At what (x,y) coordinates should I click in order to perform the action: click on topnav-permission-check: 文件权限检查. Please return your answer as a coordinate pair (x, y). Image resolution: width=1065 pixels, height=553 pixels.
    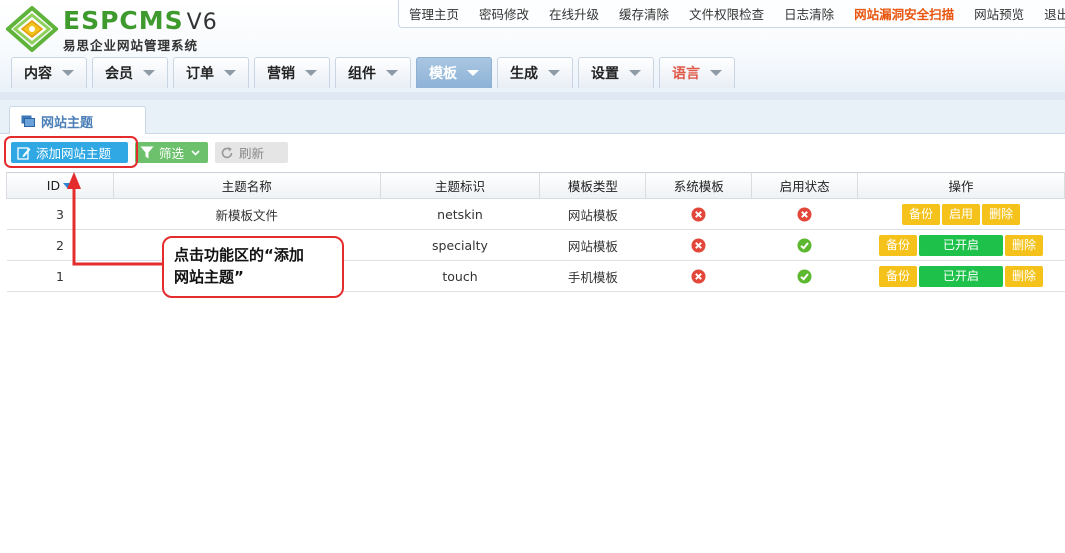
    Looking at the image, I should click on (726, 13).